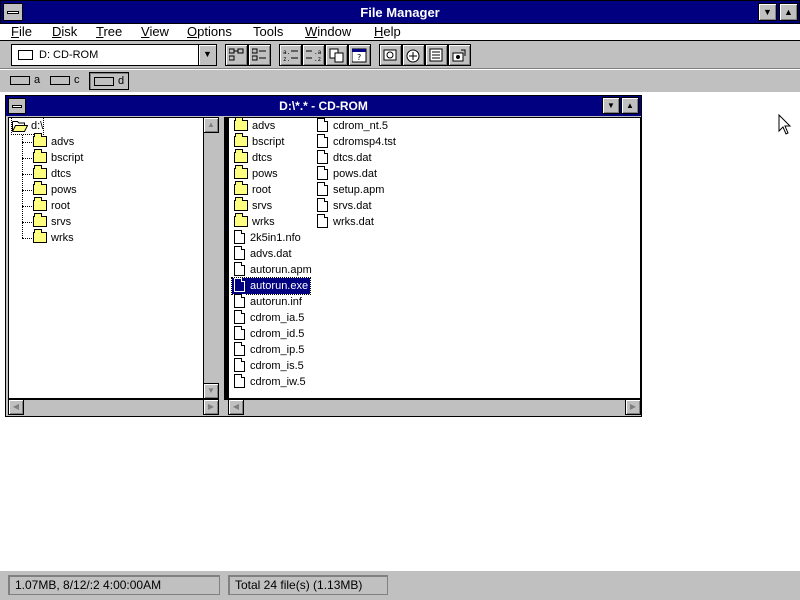 The height and width of the screenshot is (600, 800). What do you see at coordinates (211, 391) in the screenshot?
I see `scroll-down-icon: ▼` at bounding box center [211, 391].